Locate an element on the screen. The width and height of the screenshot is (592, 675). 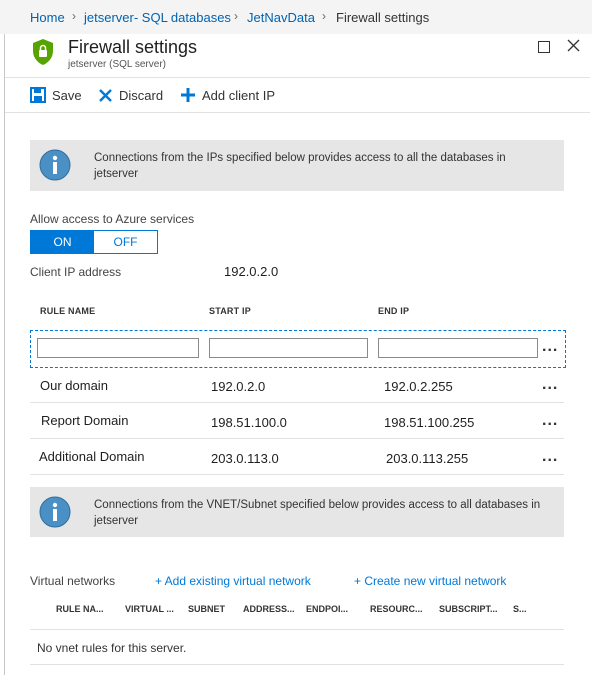
column-header-start-ip: START IP is located at coordinates (230, 311).